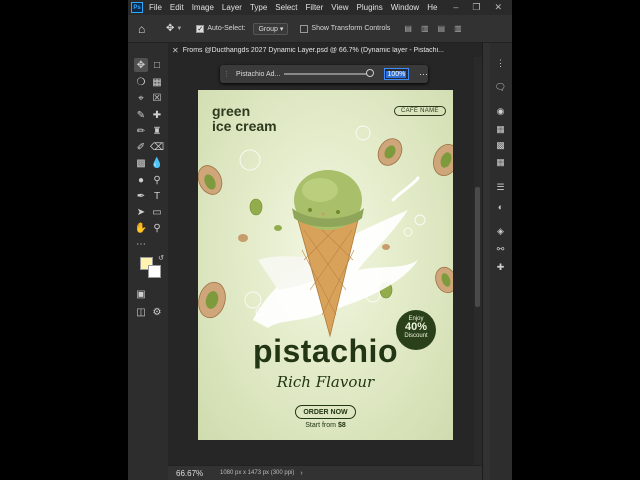  I want to click on scrollbar-thumb, so click(477, 247).